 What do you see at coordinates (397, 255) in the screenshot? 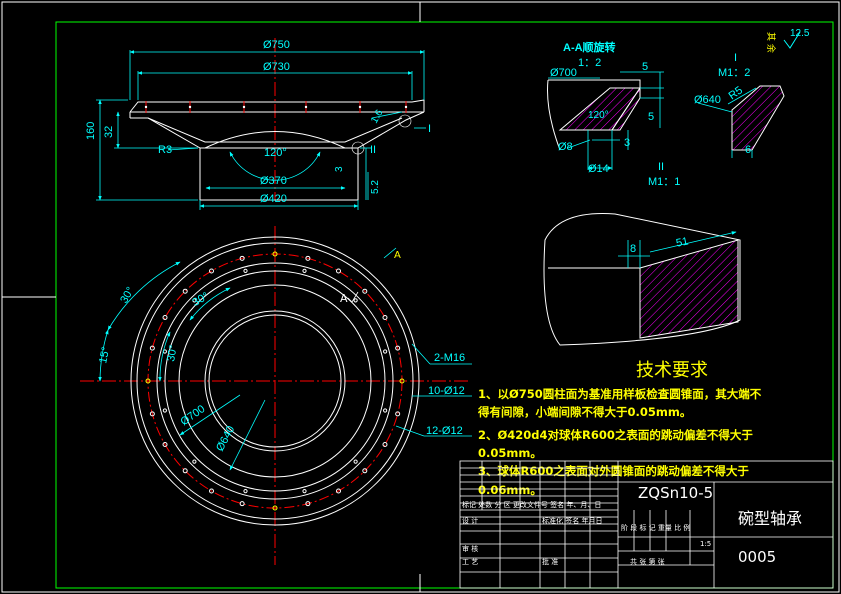
I see `plan-section-mark-a1: A` at bounding box center [397, 255].